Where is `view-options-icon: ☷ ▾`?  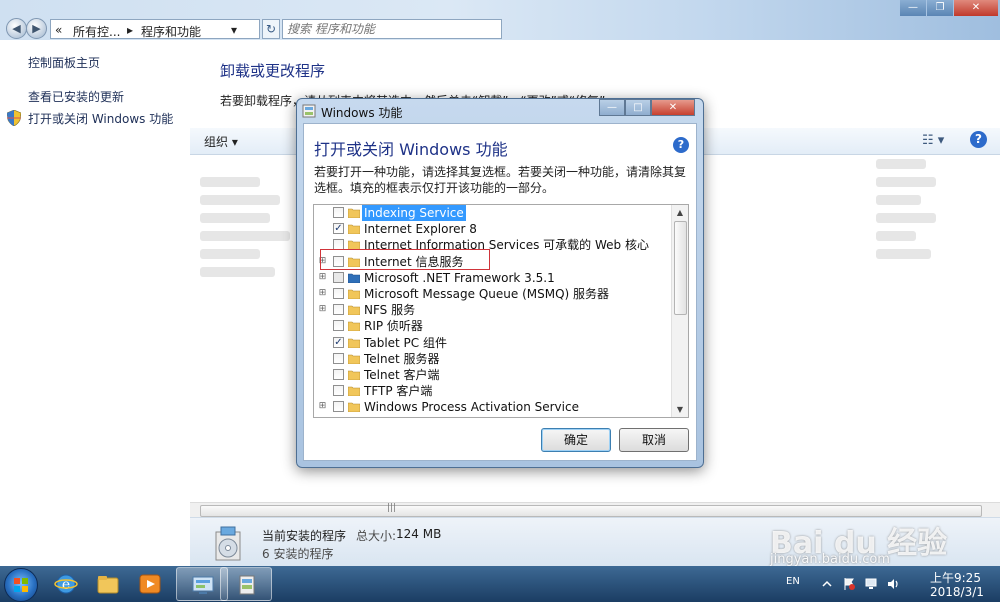 view-options-icon: ☷ ▾ is located at coordinates (933, 140).